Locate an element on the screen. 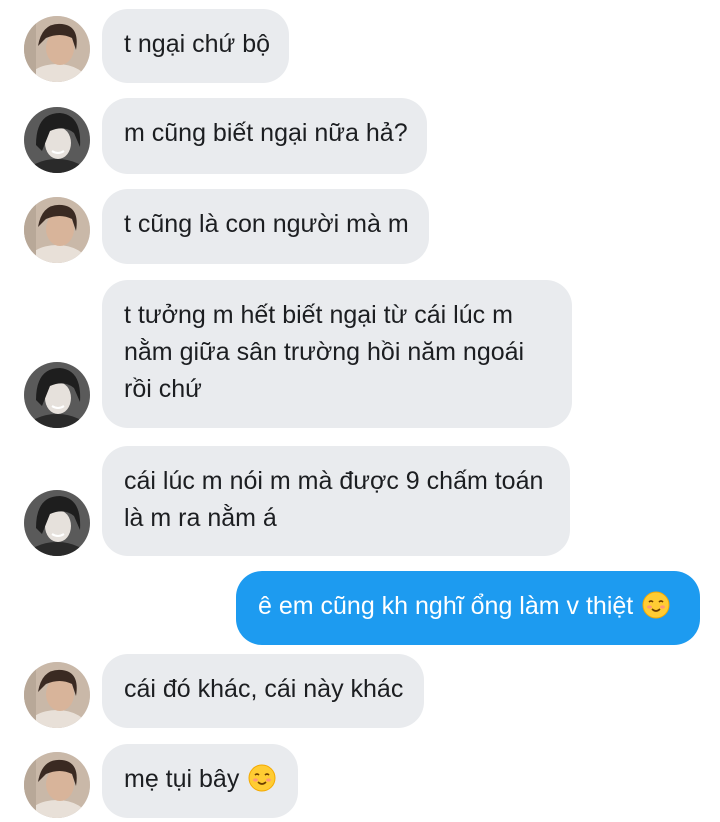 The width and height of the screenshot is (720, 822). message-text-line: mẹ tụi bây is located at coordinates (200, 779).